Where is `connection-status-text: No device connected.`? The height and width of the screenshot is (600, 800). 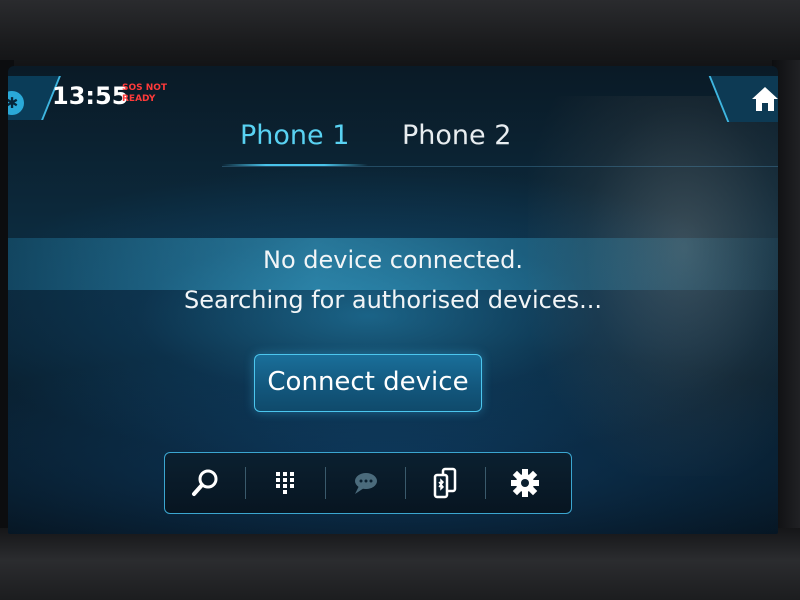
connection-status-text: No device connected. is located at coordinates (393, 260).